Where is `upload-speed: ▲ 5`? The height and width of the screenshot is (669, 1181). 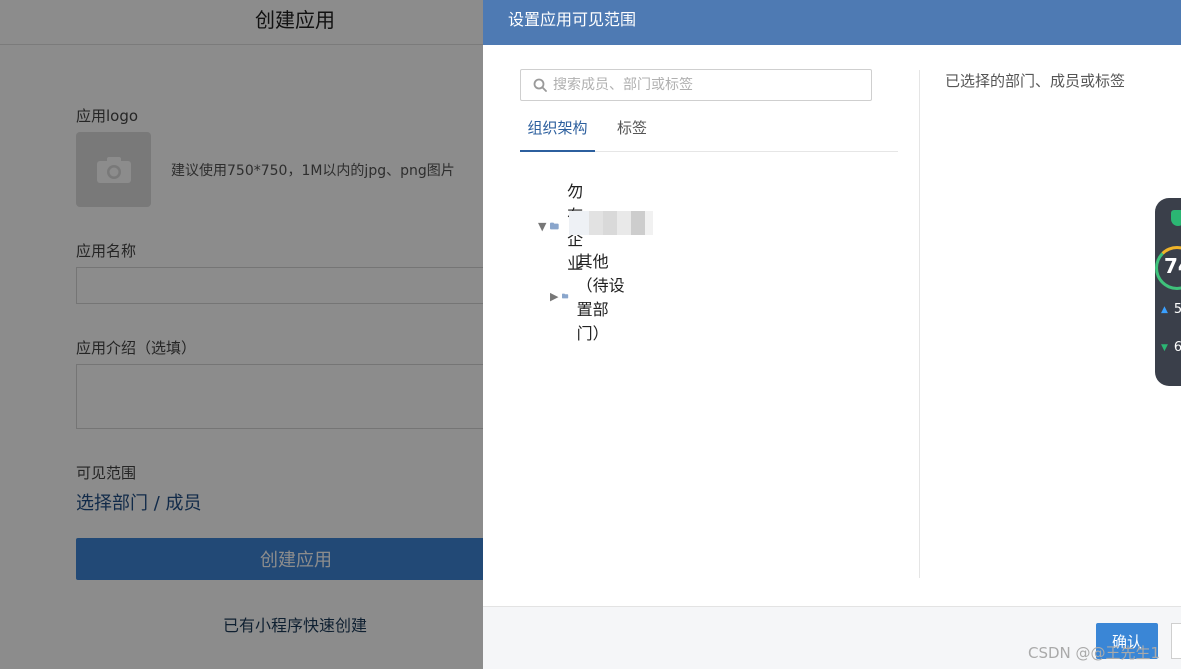
upload-speed: ▲ 5 is located at coordinates (1171, 309).